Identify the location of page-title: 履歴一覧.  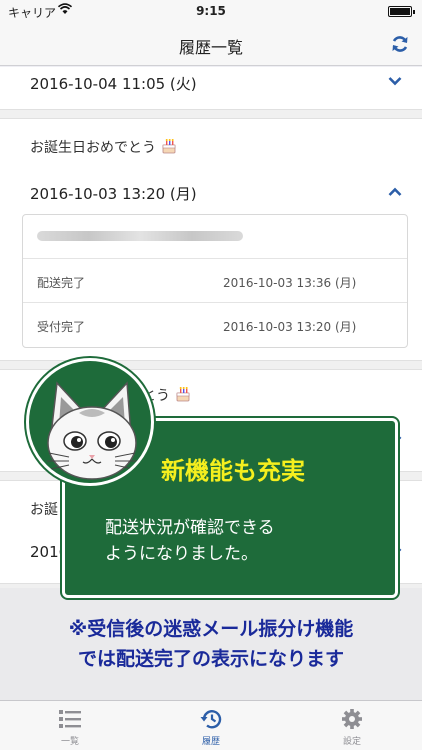
(210, 47).